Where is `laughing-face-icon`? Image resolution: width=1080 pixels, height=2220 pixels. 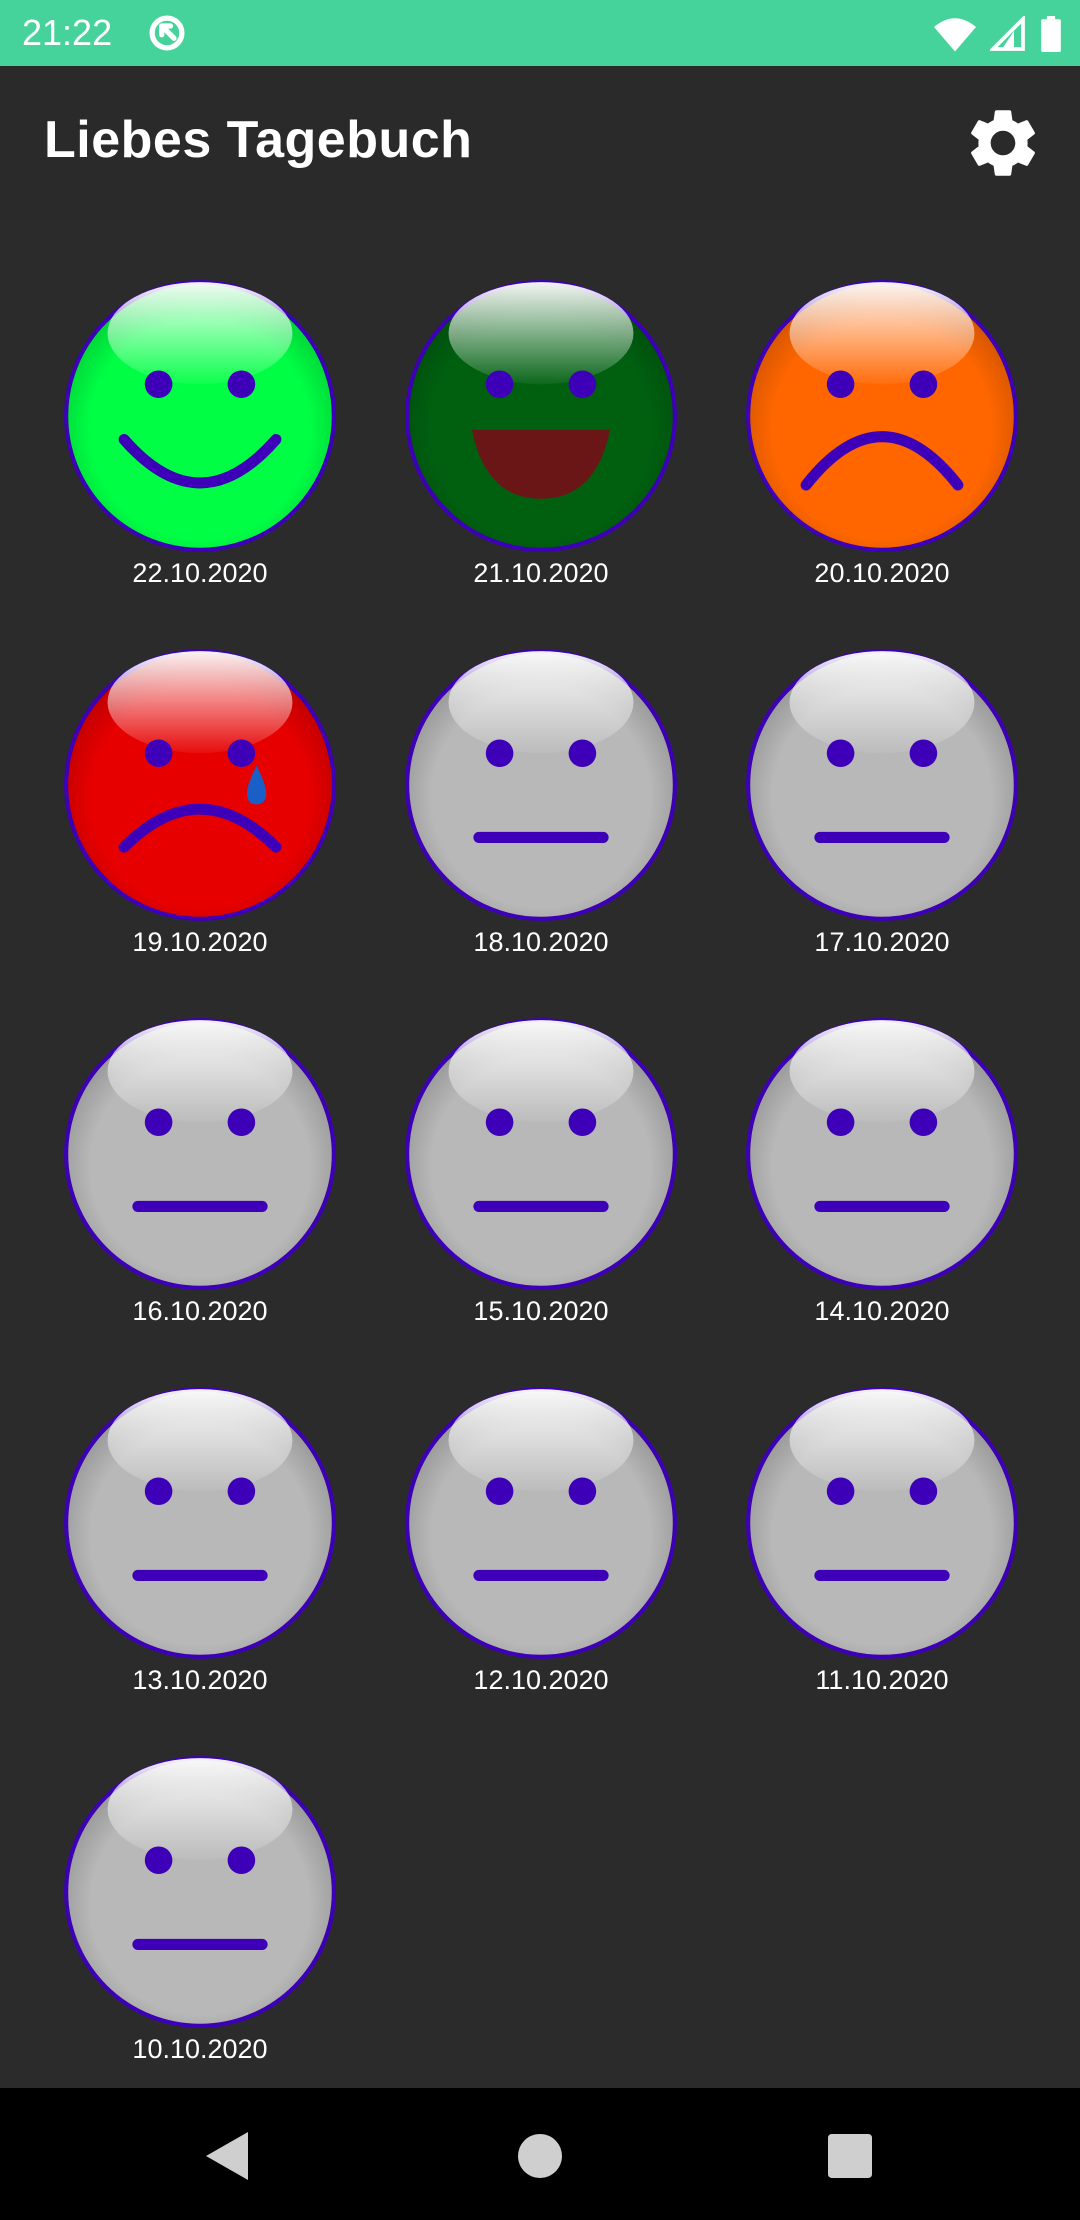
laughing-face-icon is located at coordinates (541, 416).